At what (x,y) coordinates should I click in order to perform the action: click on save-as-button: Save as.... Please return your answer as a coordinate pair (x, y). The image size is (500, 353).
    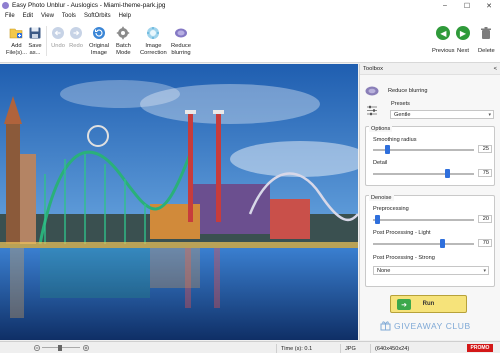
    Looking at the image, I should click on (35, 41).